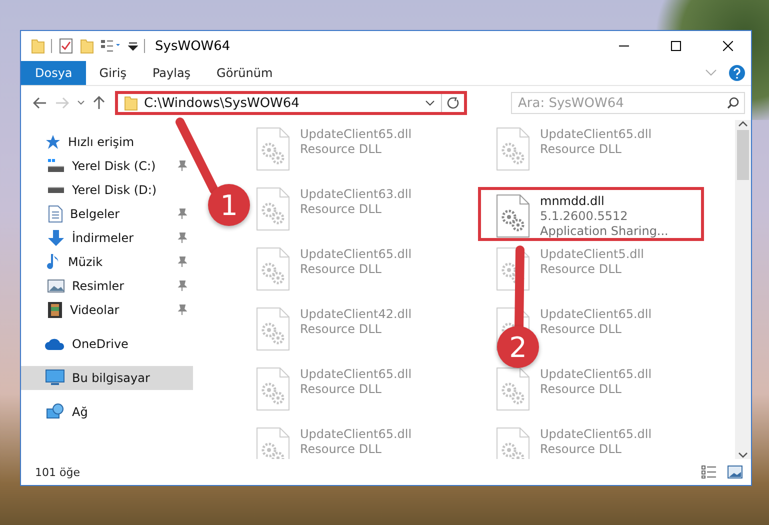 The height and width of the screenshot is (525, 769). What do you see at coordinates (80, 142) in the screenshot?
I see `sidebar-item: Hızlı erişim` at bounding box center [80, 142].